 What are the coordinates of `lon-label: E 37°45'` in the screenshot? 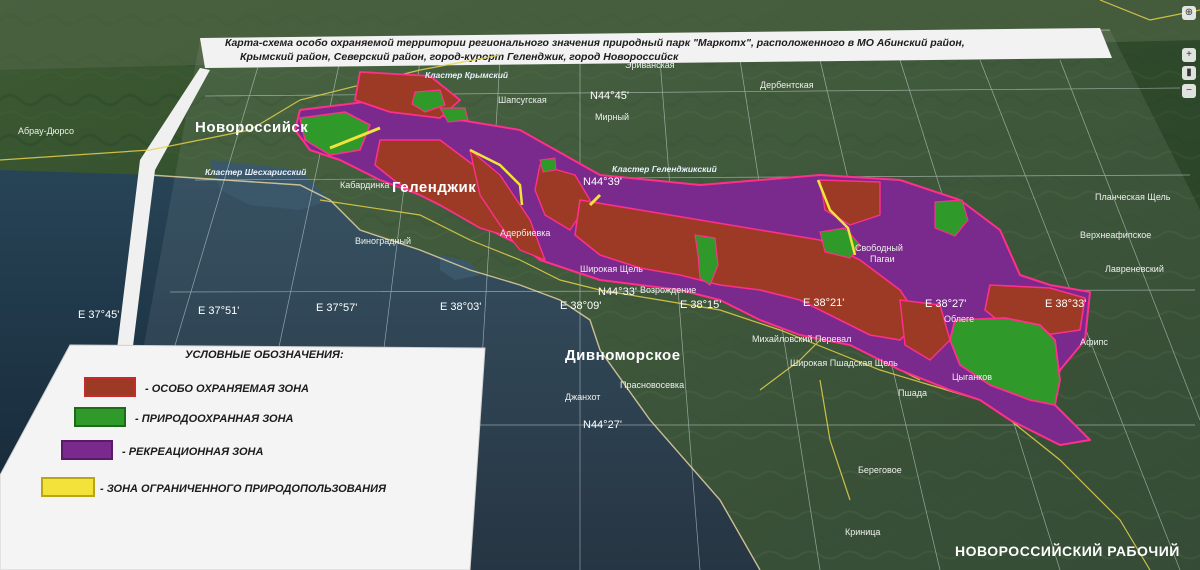 It's located at (98, 315).